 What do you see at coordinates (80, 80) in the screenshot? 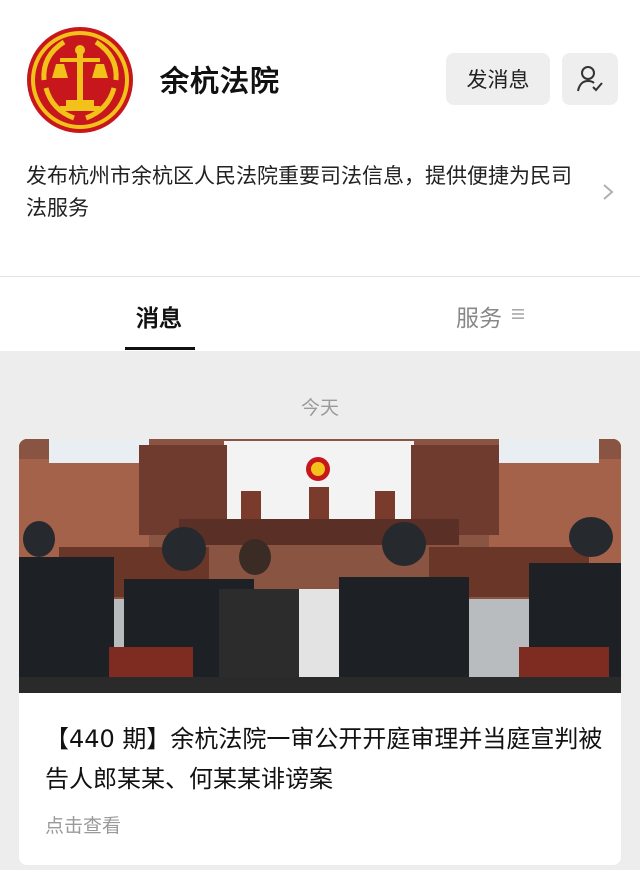
I see `court-emblem-logo` at bounding box center [80, 80].